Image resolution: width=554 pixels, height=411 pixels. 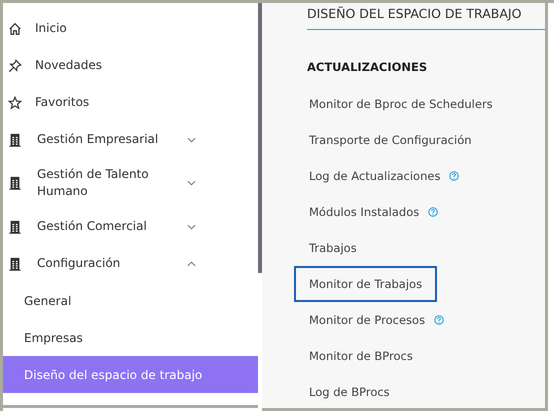 I want to click on panel-title: DISEÑO DEL ESPACIO DE TRABAJO, so click(x=426, y=16).